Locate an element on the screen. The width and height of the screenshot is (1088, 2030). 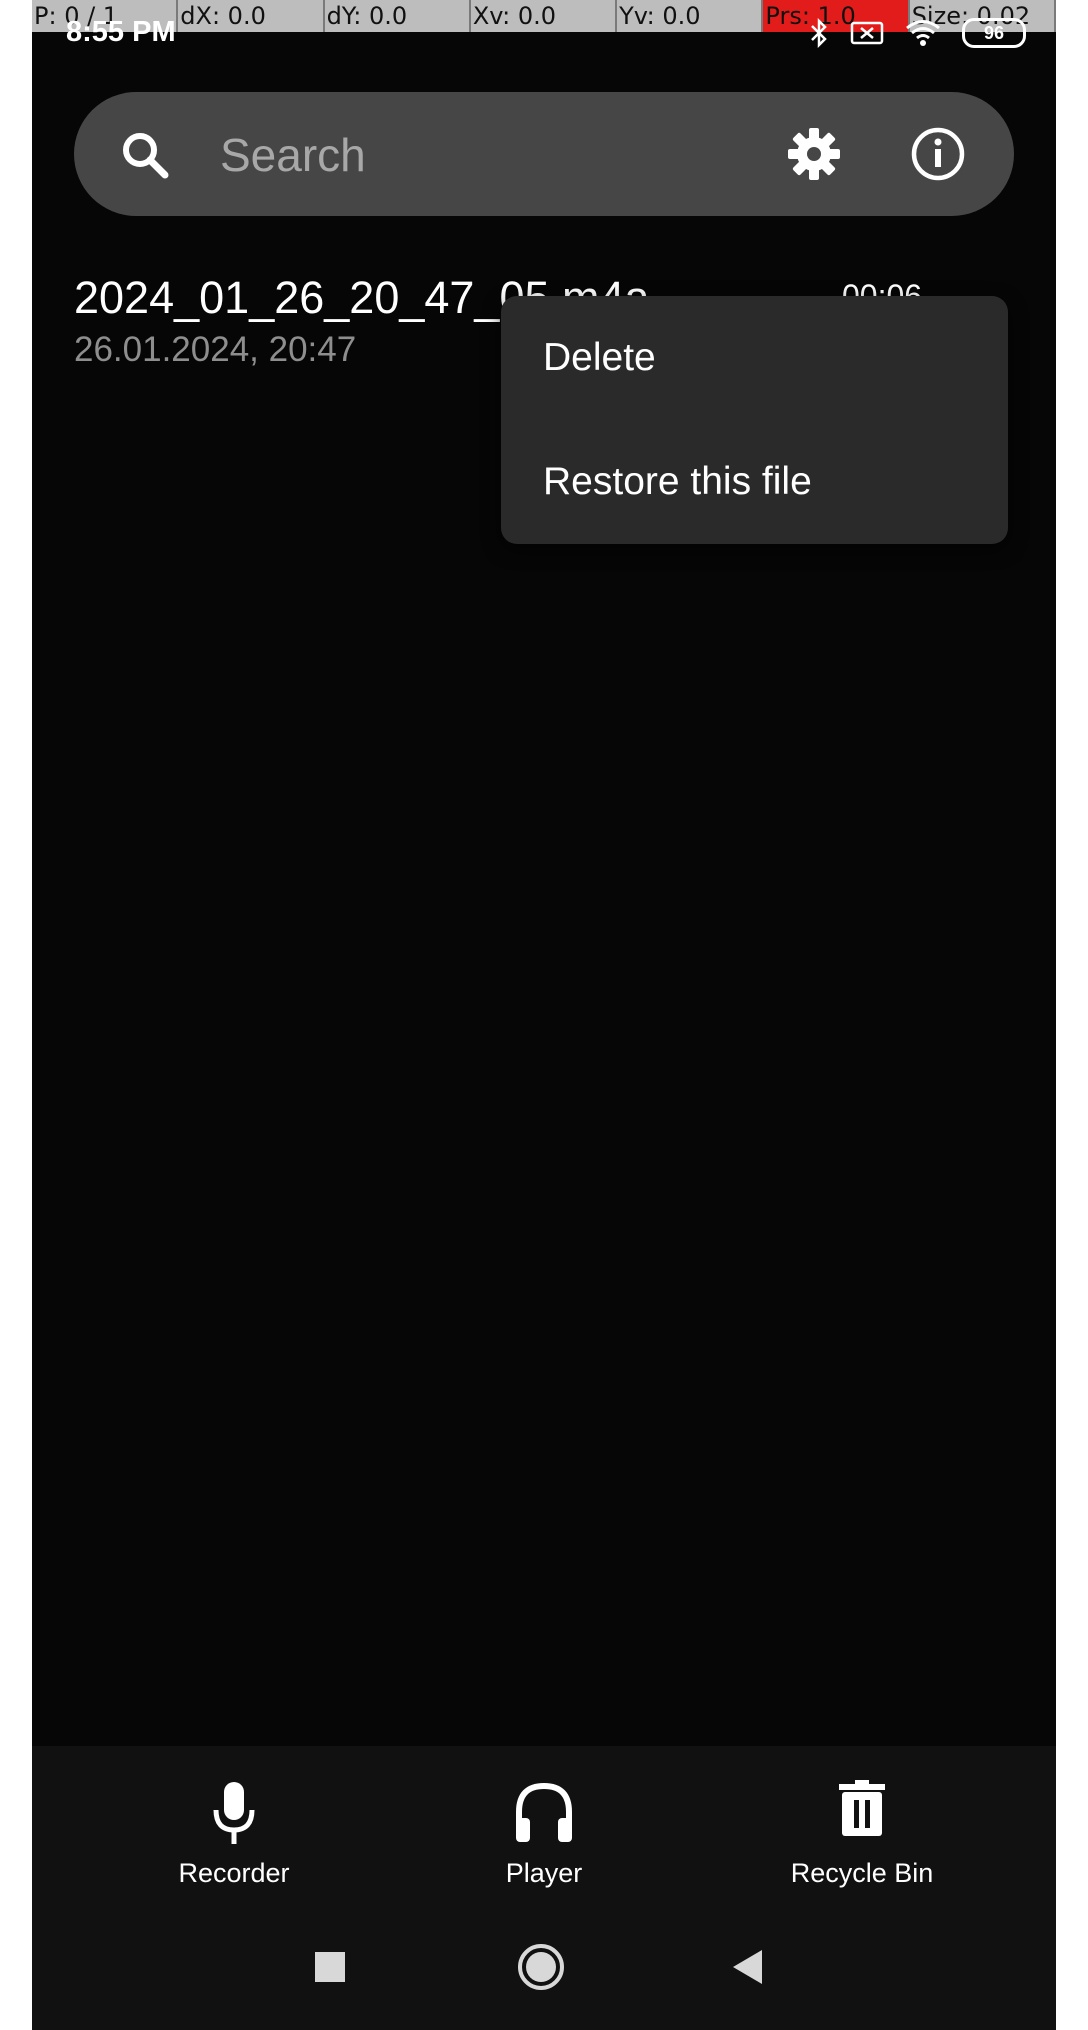
back-triangle-icon is located at coordinates (748, 1967).